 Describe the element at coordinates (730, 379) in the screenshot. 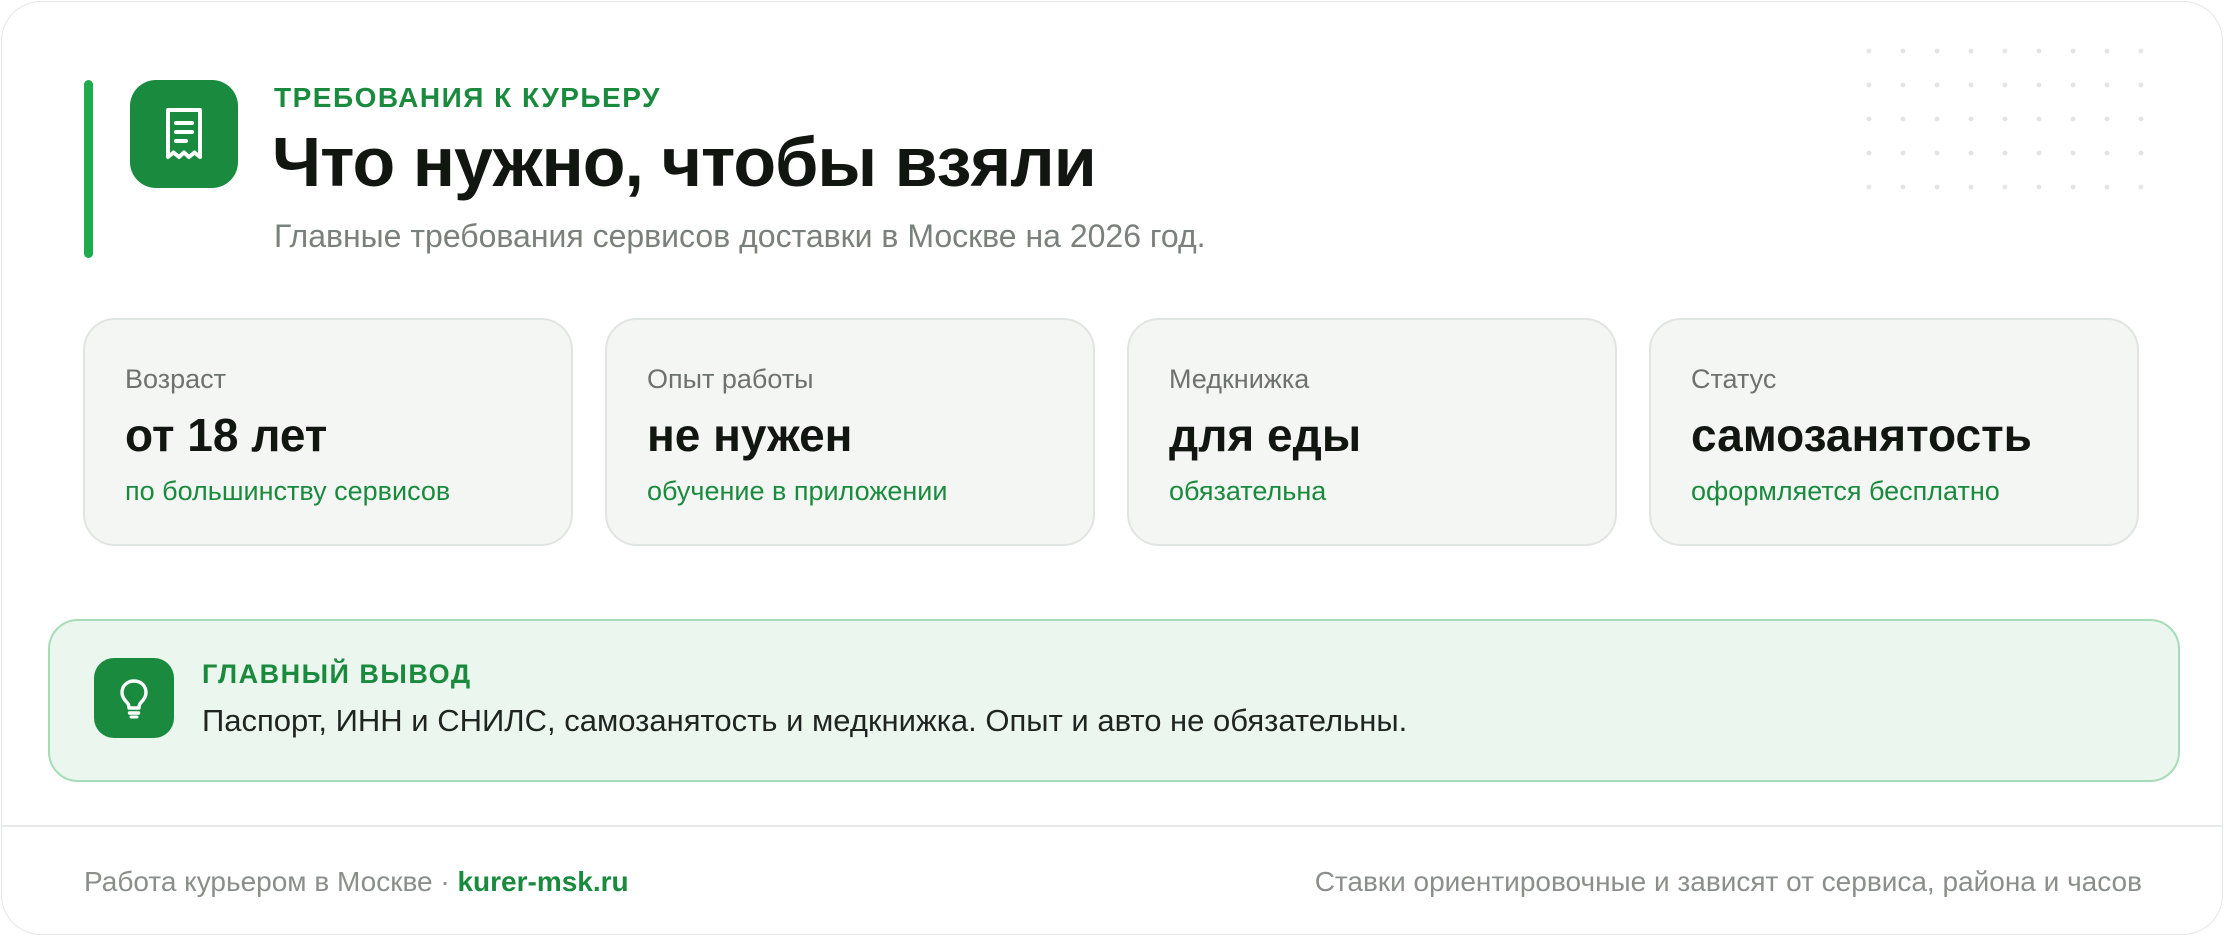

I see `stat-label: Опыт работы` at that location.